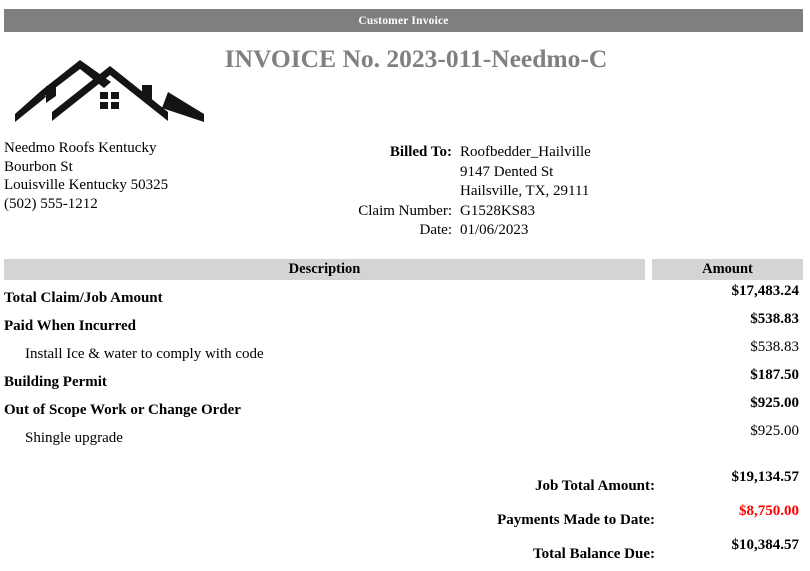  I want to click on company-street: Bourbon St, so click(38, 166).